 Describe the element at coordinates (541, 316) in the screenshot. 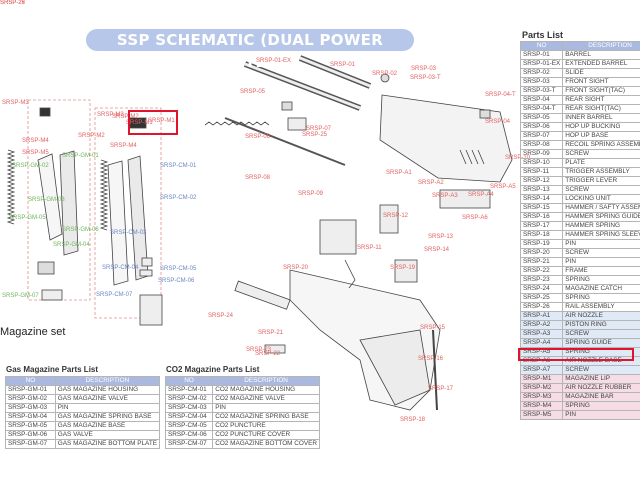

I see `part-number-cell: SRSP-A1` at that location.